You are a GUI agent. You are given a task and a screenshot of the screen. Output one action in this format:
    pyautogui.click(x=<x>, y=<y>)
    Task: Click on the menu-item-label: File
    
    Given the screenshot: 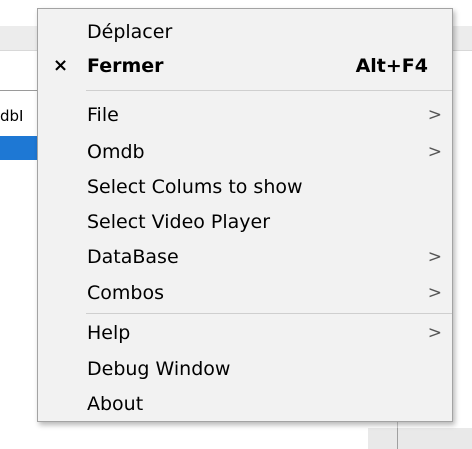 What is the action you would take?
    pyautogui.click(x=103, y=115)
    